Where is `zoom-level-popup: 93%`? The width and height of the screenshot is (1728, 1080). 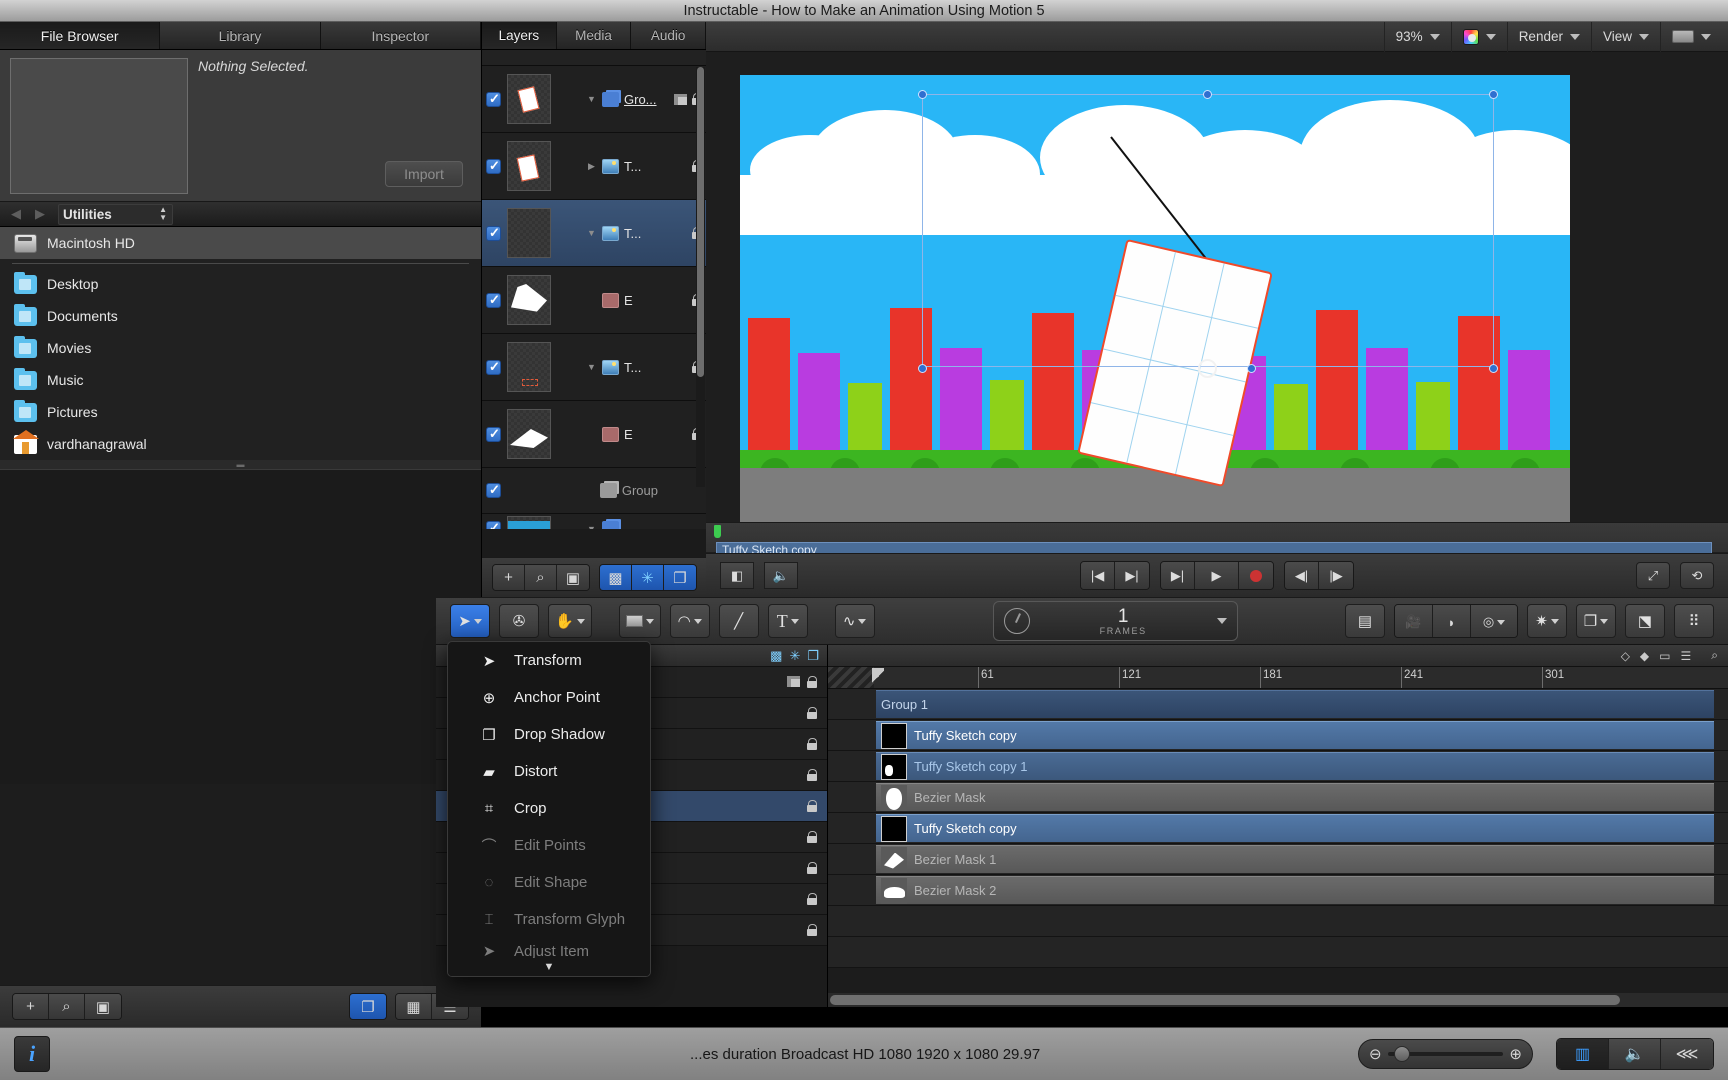 zoom-level-popup: 93% is located at coordinates (1417, 36).